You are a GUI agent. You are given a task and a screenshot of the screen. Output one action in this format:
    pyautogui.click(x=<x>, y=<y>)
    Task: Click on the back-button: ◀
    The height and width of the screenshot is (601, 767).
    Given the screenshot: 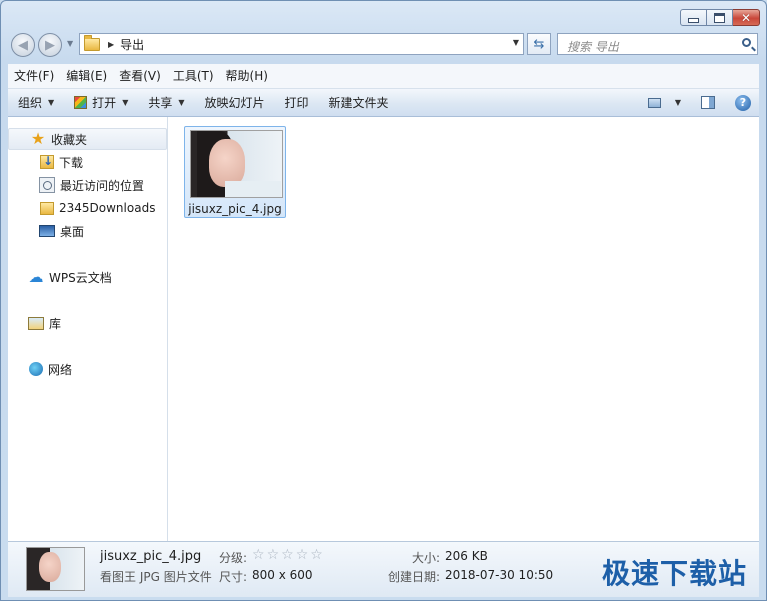 What is the action you would take?
    pyautogui.click(x=23, y=45)
    